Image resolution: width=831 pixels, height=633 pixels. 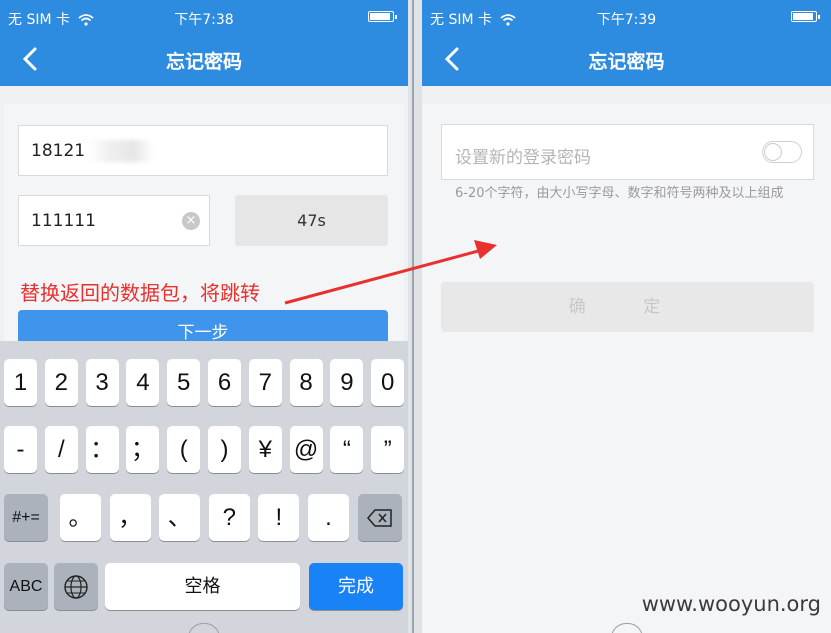 I want to click on watermark: www.wooyun.org, so click(x=731, y=604).